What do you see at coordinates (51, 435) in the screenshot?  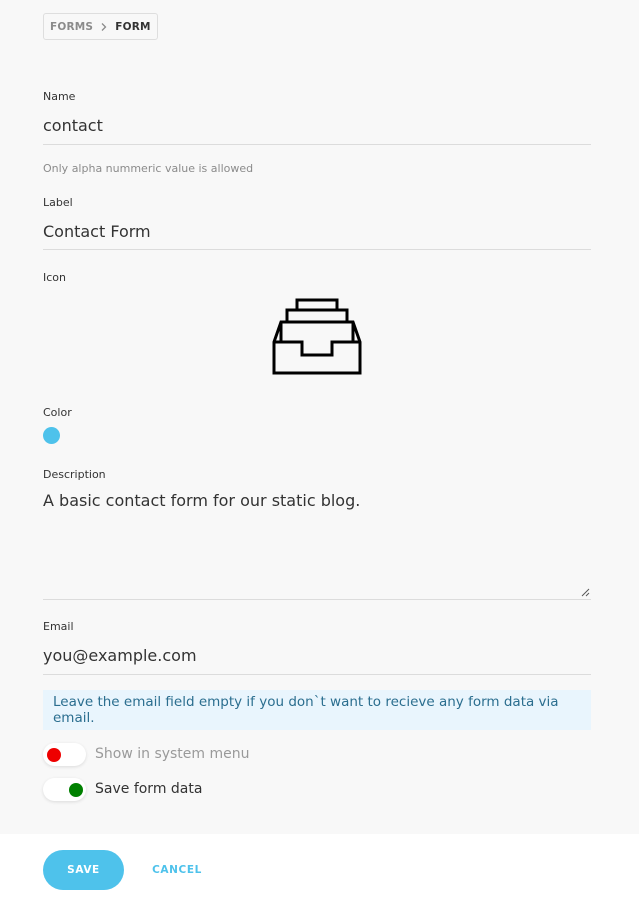 I see `color-swatch` at bounding box center [51, 435].